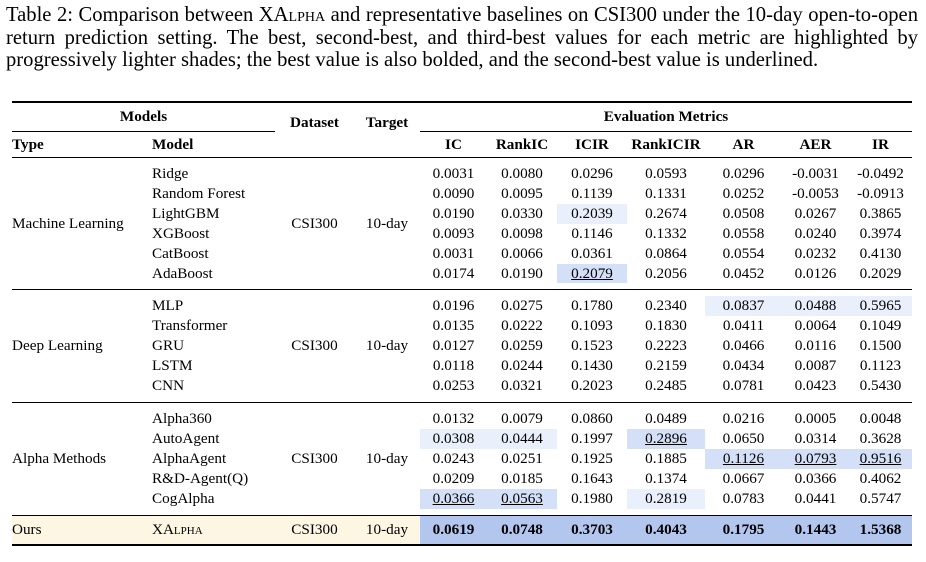 This screenshot has width=926, height=562. Describe the element at coordinates (815, 438) in the screenshot. I see `metric-value: 0.0314` at that location.